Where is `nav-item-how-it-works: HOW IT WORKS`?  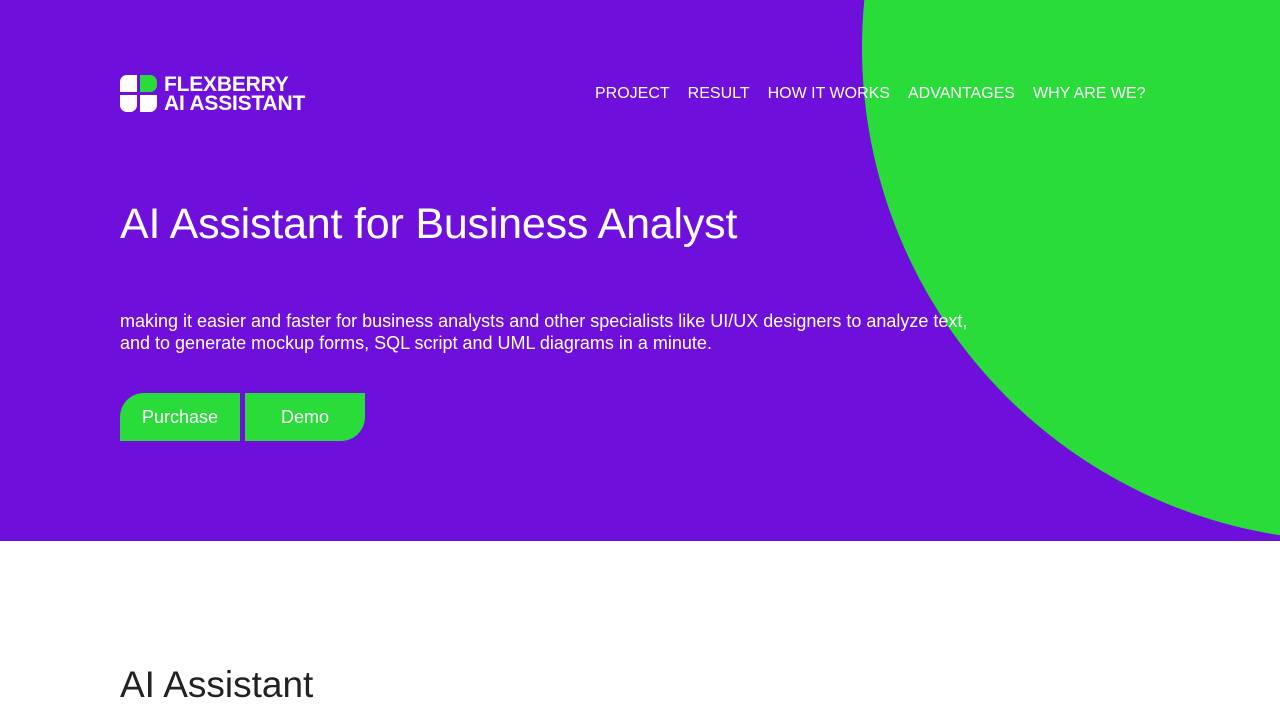
nav-item-how-it-works: HOW IT WORKS is located at coordinates (829, 94).